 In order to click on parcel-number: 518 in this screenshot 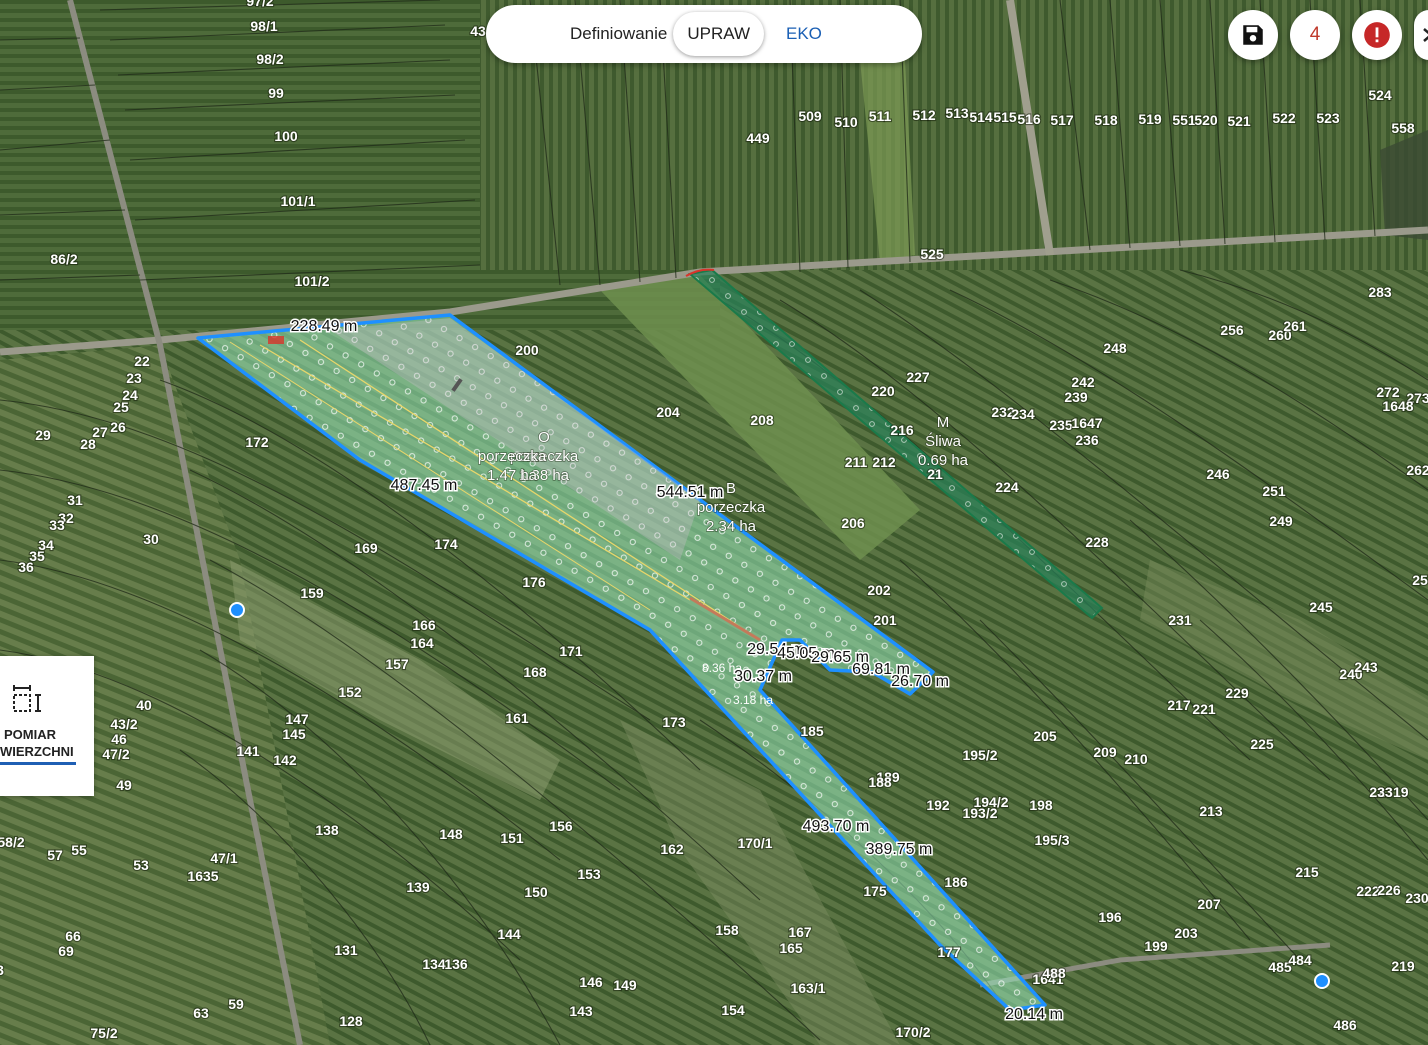, I will do `click(1106, 120)`.